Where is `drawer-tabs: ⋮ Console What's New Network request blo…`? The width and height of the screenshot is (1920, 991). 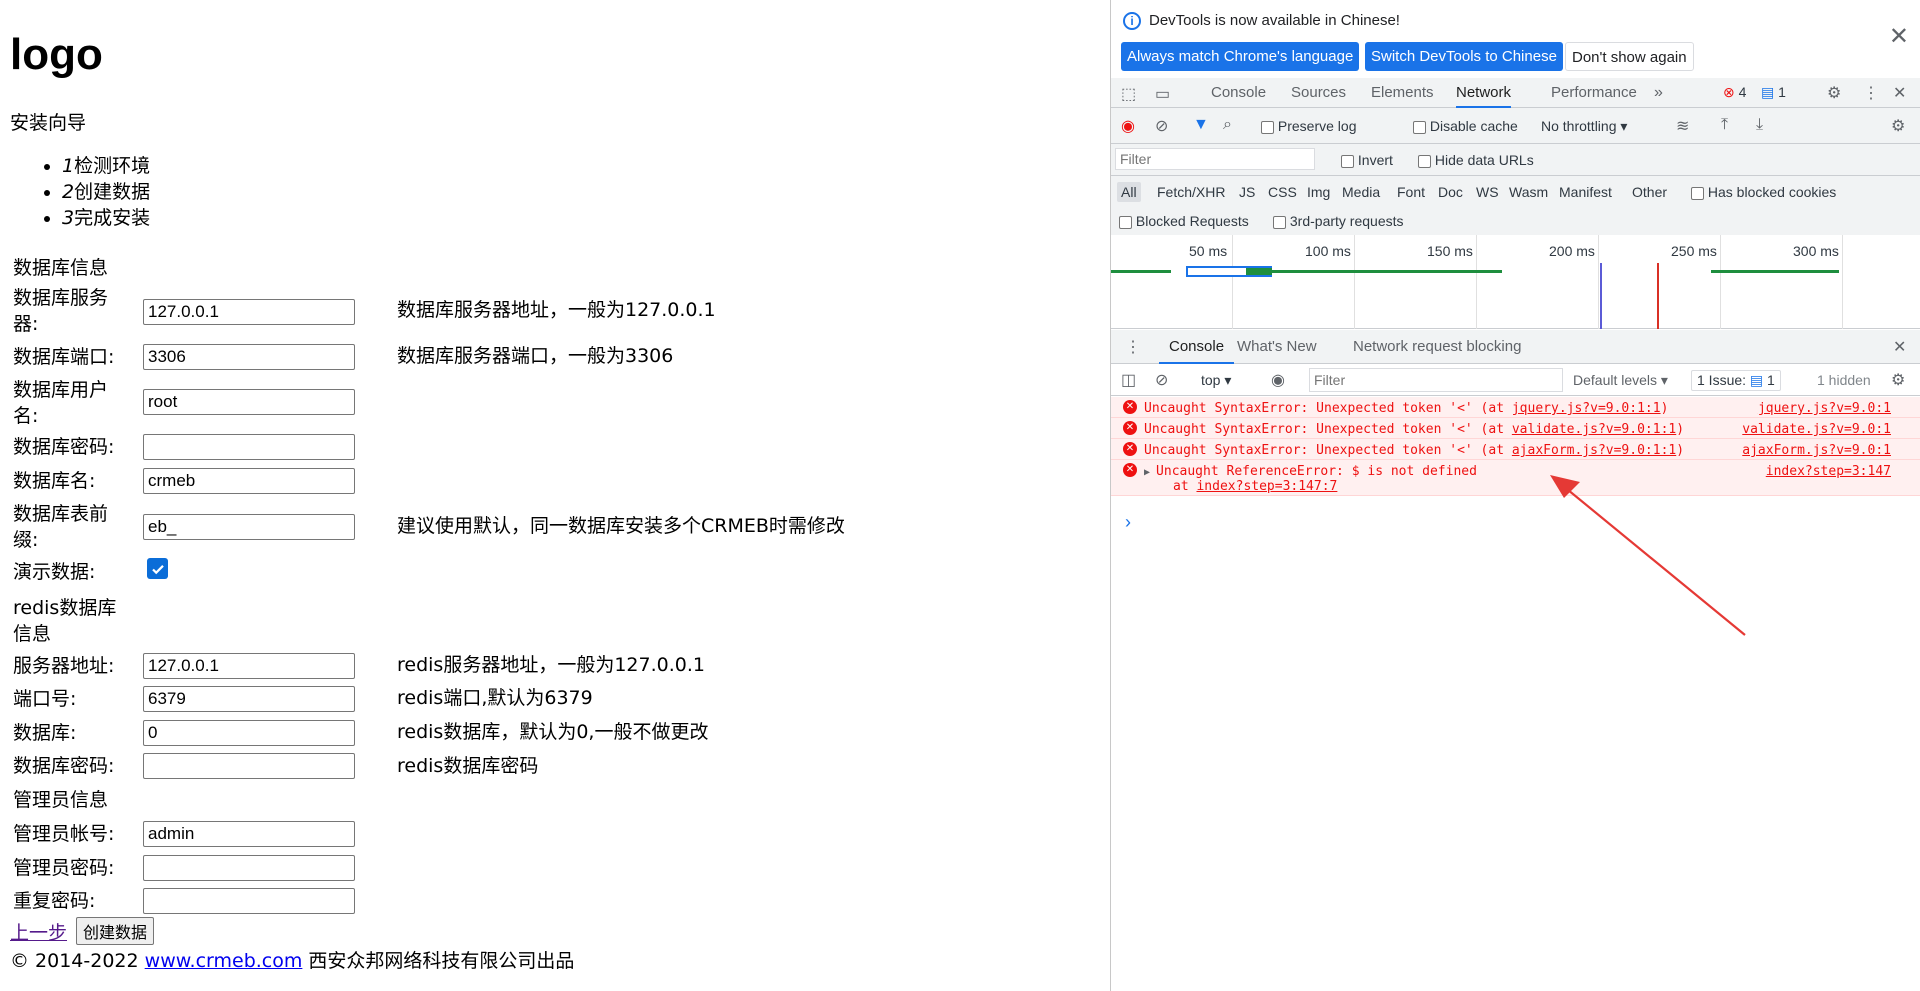 drawer-tabs: ⋮ Console What's New Network request blo… is located at coordinates (1515, 347).